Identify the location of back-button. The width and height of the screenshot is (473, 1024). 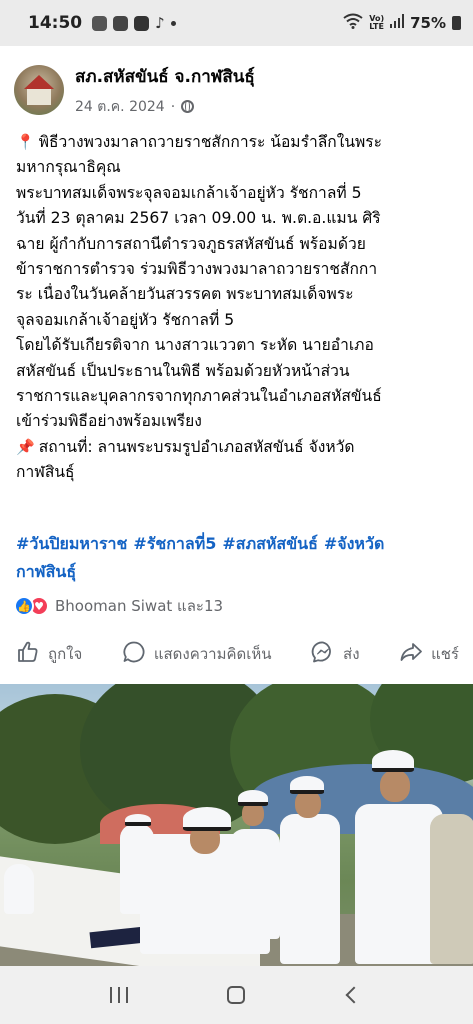
(354, 995).